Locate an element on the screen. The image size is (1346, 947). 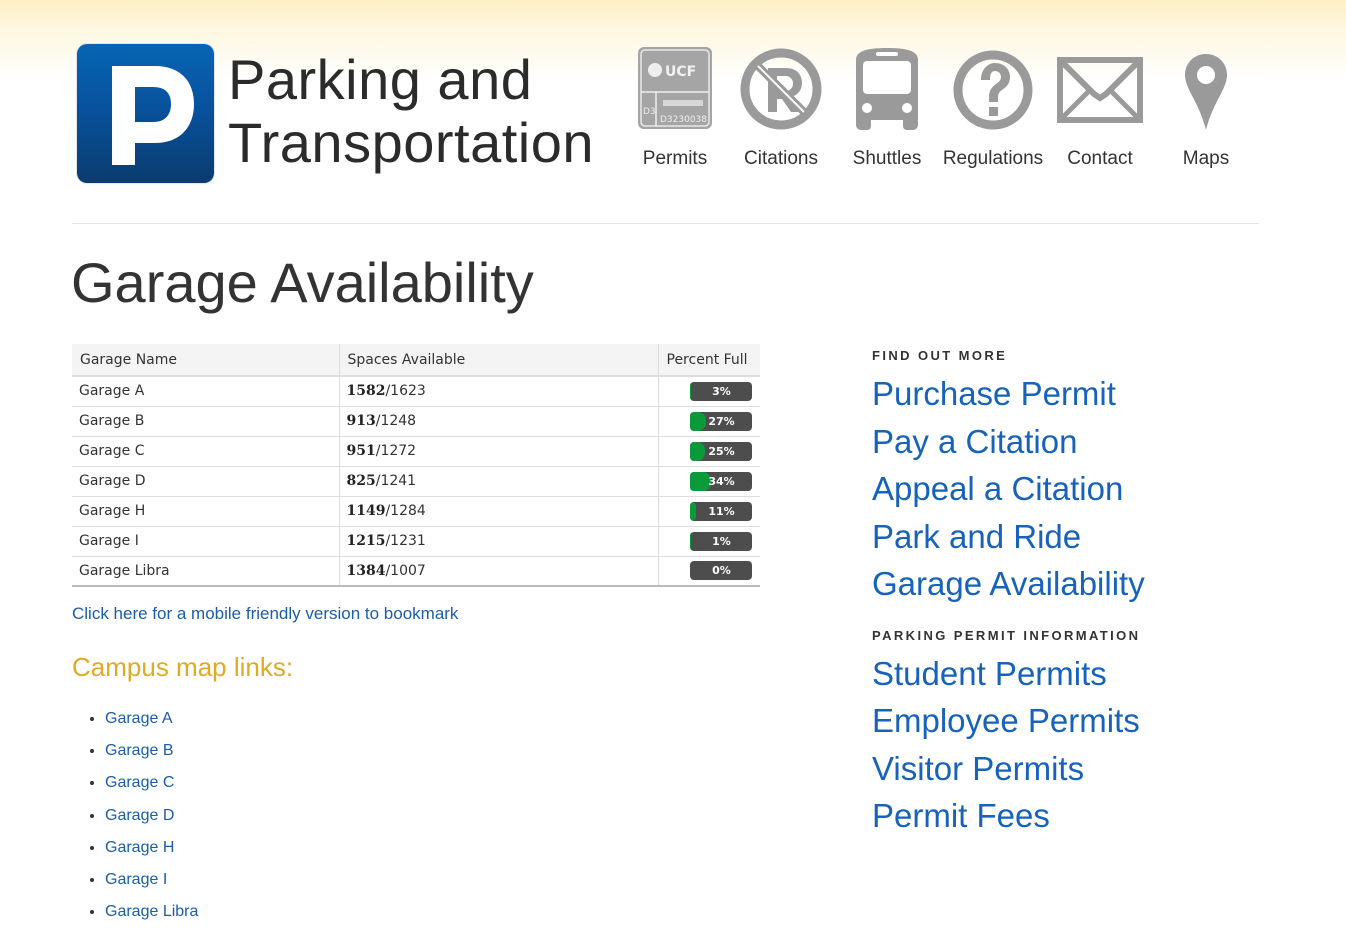
spaces-total-value: /1248 is located at coordinates (396, 421).